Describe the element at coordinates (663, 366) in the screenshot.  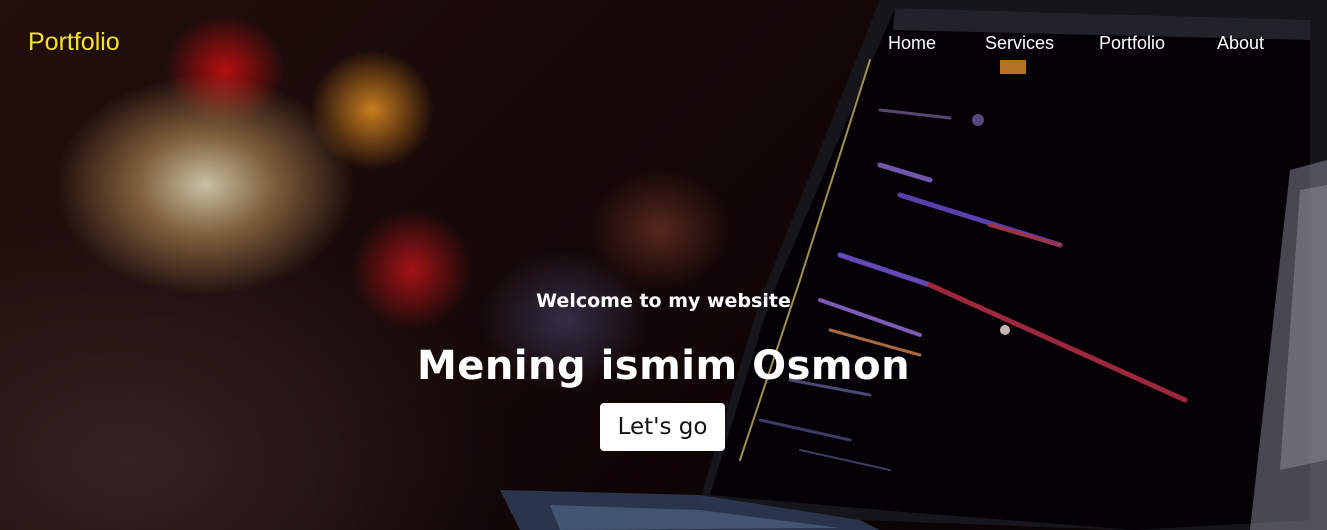
I see `hero-title: Mening ismim Osmon` at that location.